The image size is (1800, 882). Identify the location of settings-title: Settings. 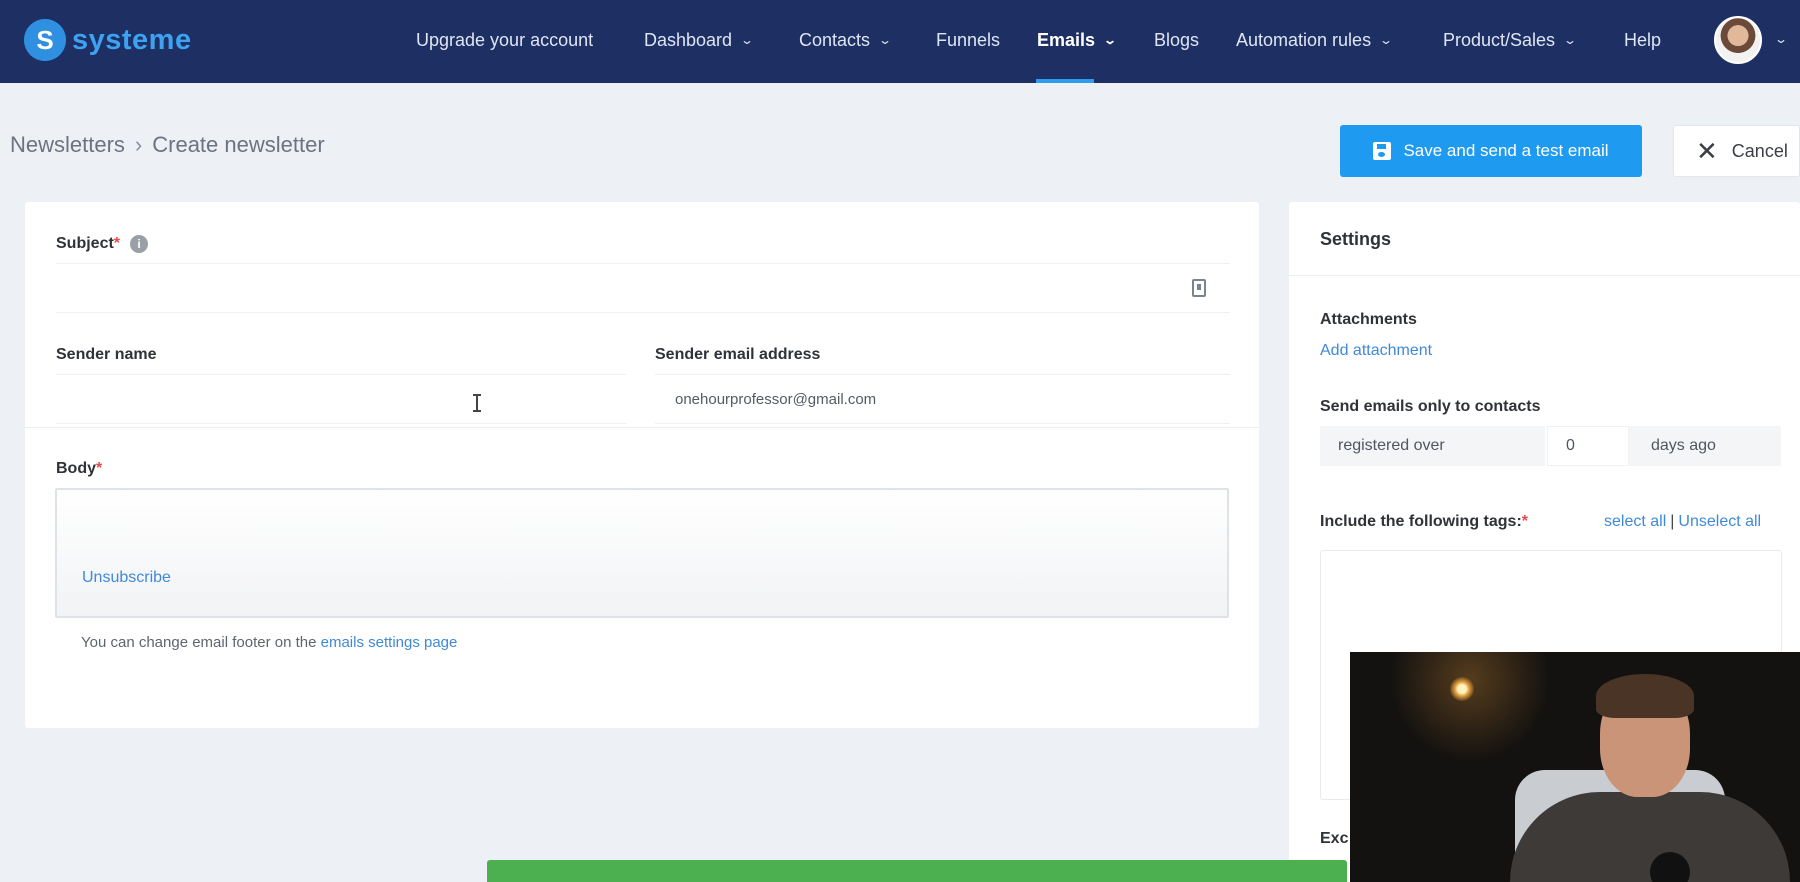
(1356, 239).